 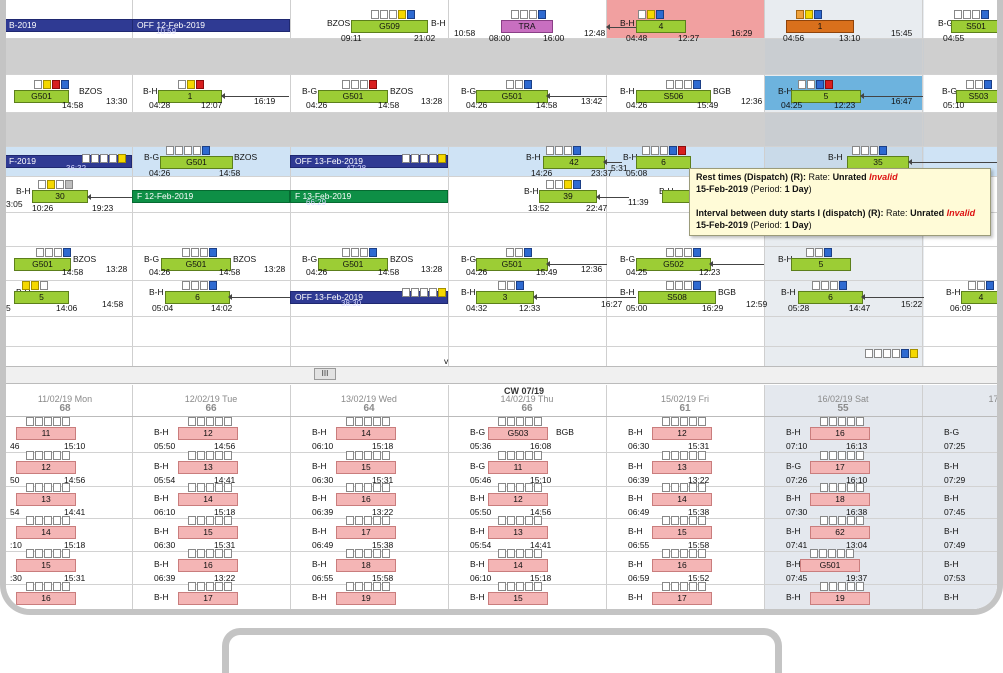 What do you see at coordinates (821, 264) in the screenshot?
I see `duty-bar: 5` at bounding box center [821, 264].